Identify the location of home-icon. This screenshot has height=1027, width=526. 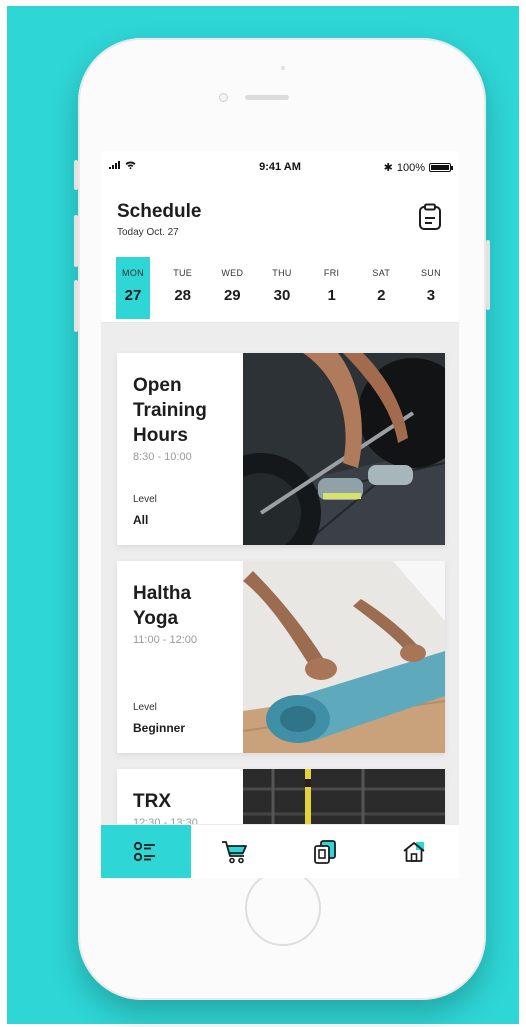
(414, 851).